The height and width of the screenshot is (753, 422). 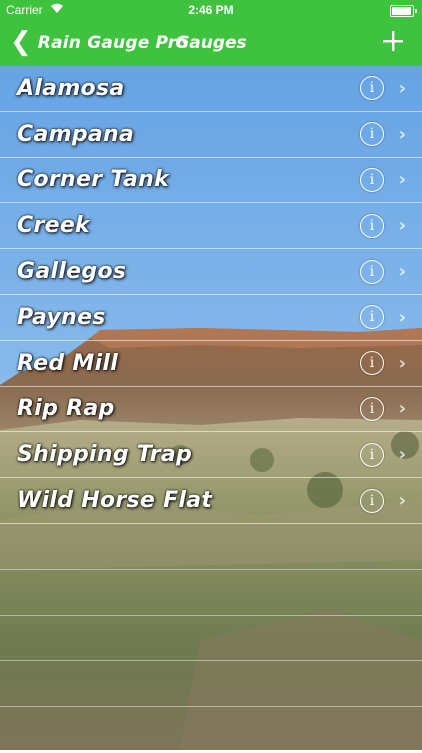 I want to click on gauge-row: Corner Tank i ›, so click(x=211, y=181).